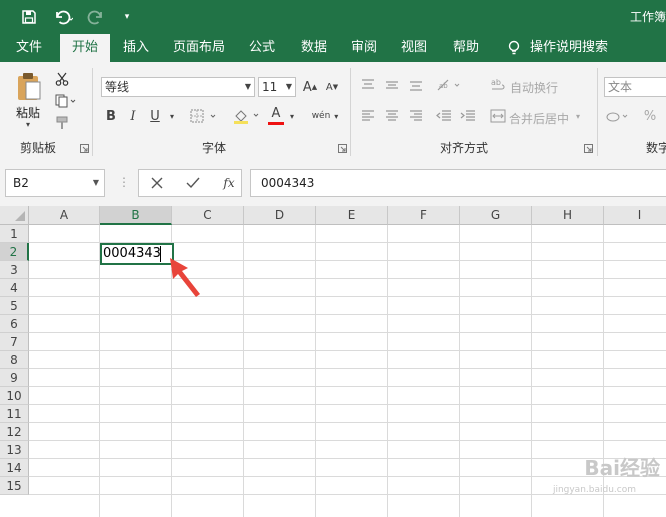 This screenshot has height=517, width=666. Describe the element at coordinates (55, 183) in the screenshot. I see `name-box: B2 ▼` at that location.